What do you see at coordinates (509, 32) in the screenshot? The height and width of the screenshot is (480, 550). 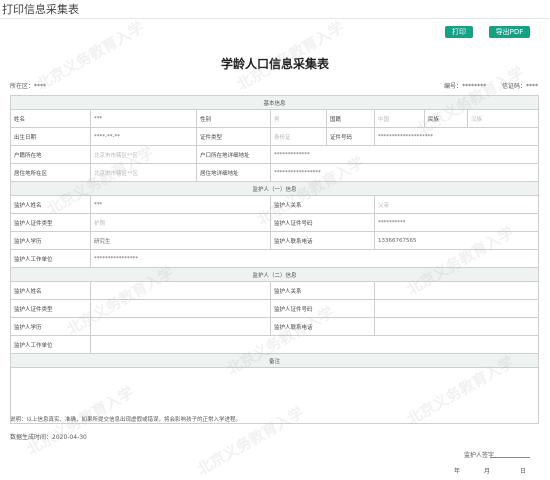 I see `export-pdf-button: 导出PDF` at bounding box center [509, 32].